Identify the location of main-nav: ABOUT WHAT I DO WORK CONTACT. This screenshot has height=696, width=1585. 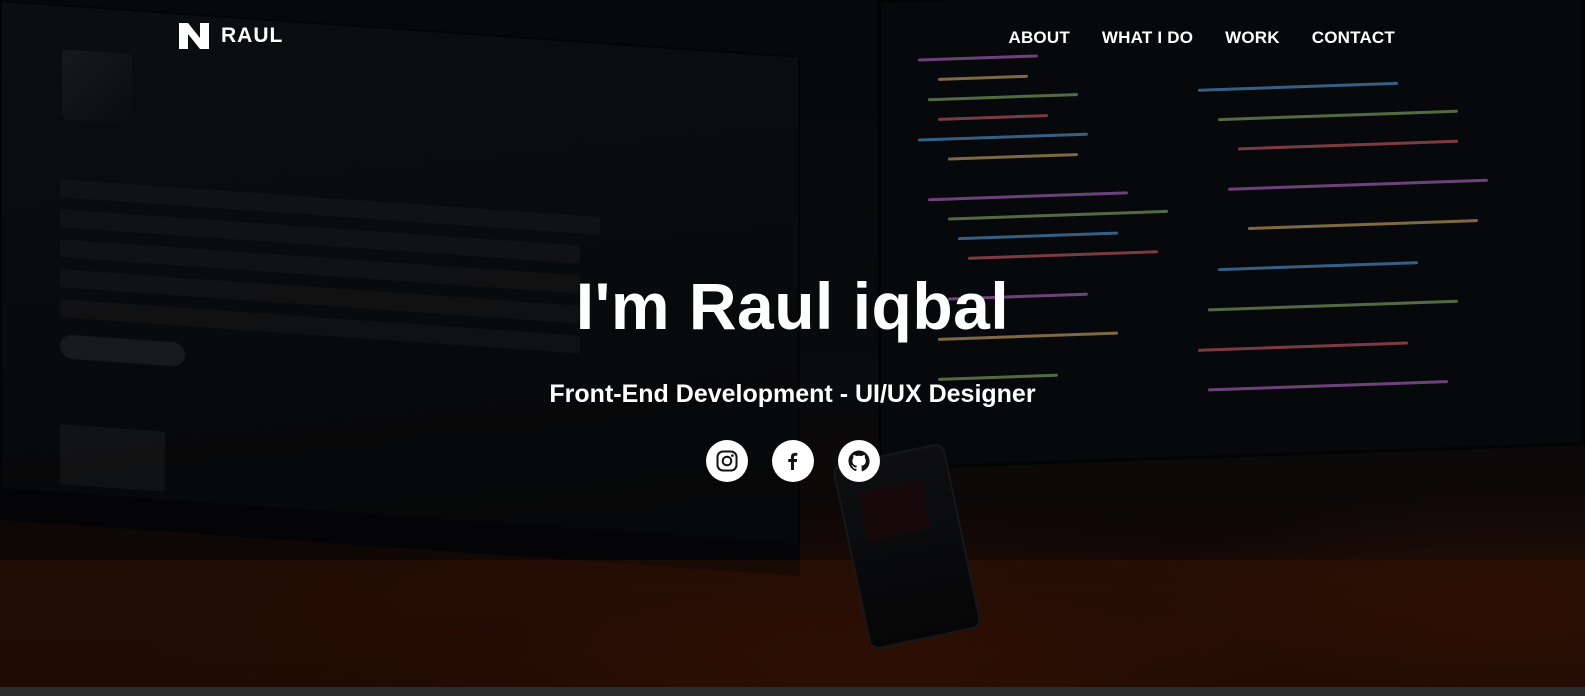
(1201, 38).